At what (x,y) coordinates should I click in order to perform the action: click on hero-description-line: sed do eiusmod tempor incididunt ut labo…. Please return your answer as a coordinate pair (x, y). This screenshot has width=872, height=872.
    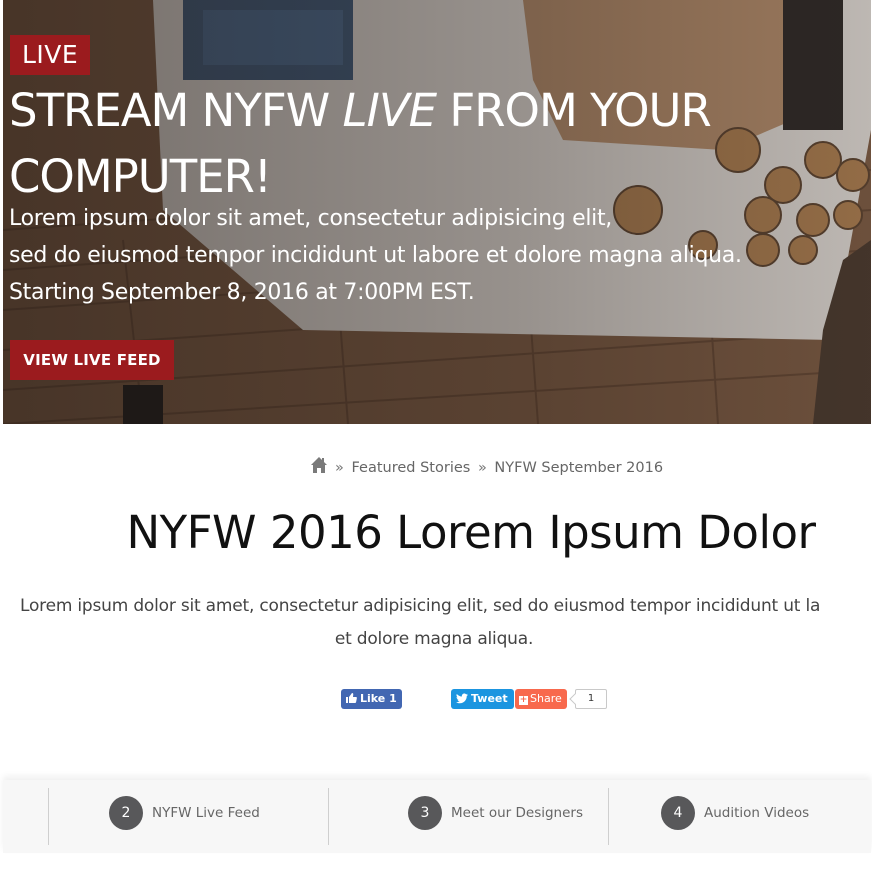
    Looking at the image, I should click on (375, 255).